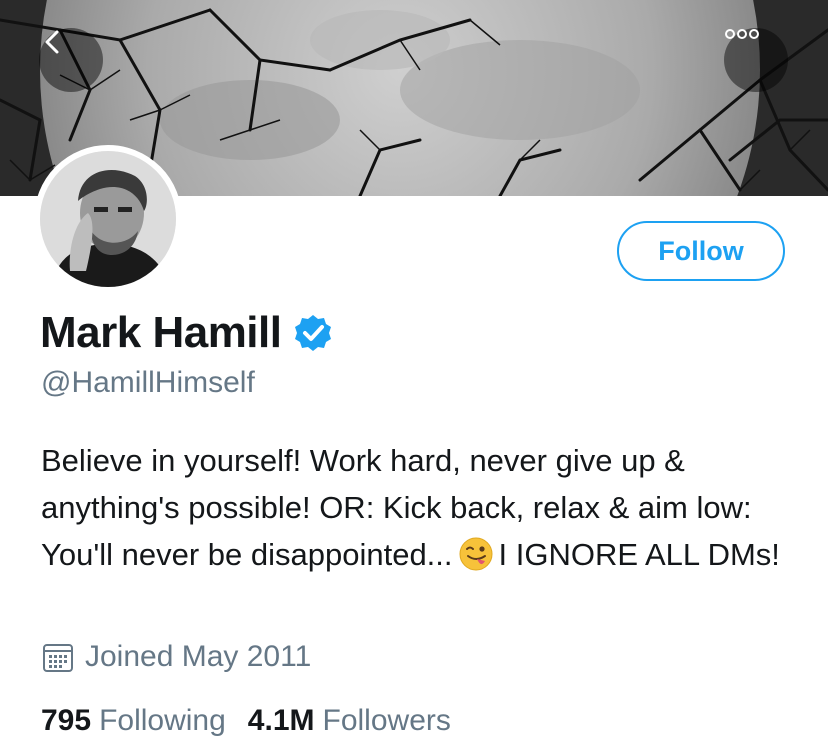 This screenshot has height=753, width=828. I want to click on profile-name: Mark Hamill, so click(161, 332).